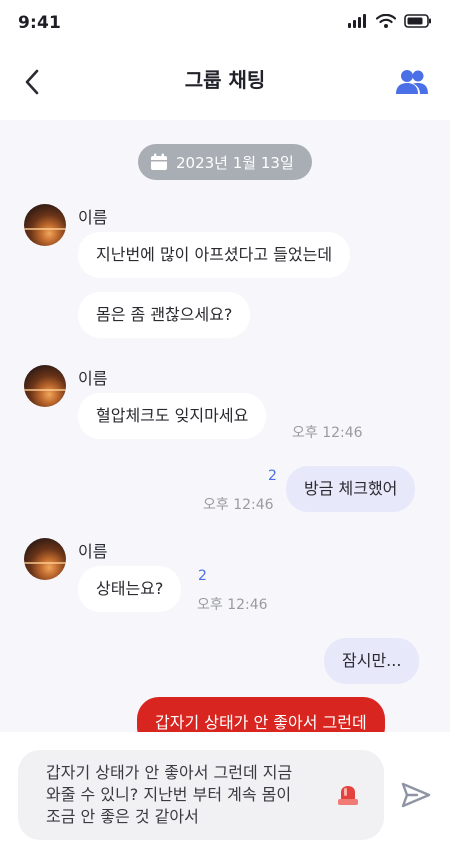 This screenshot has height=858, width=450. I want to click on date-label: 2023년 1월 13일, so click(235, 162).